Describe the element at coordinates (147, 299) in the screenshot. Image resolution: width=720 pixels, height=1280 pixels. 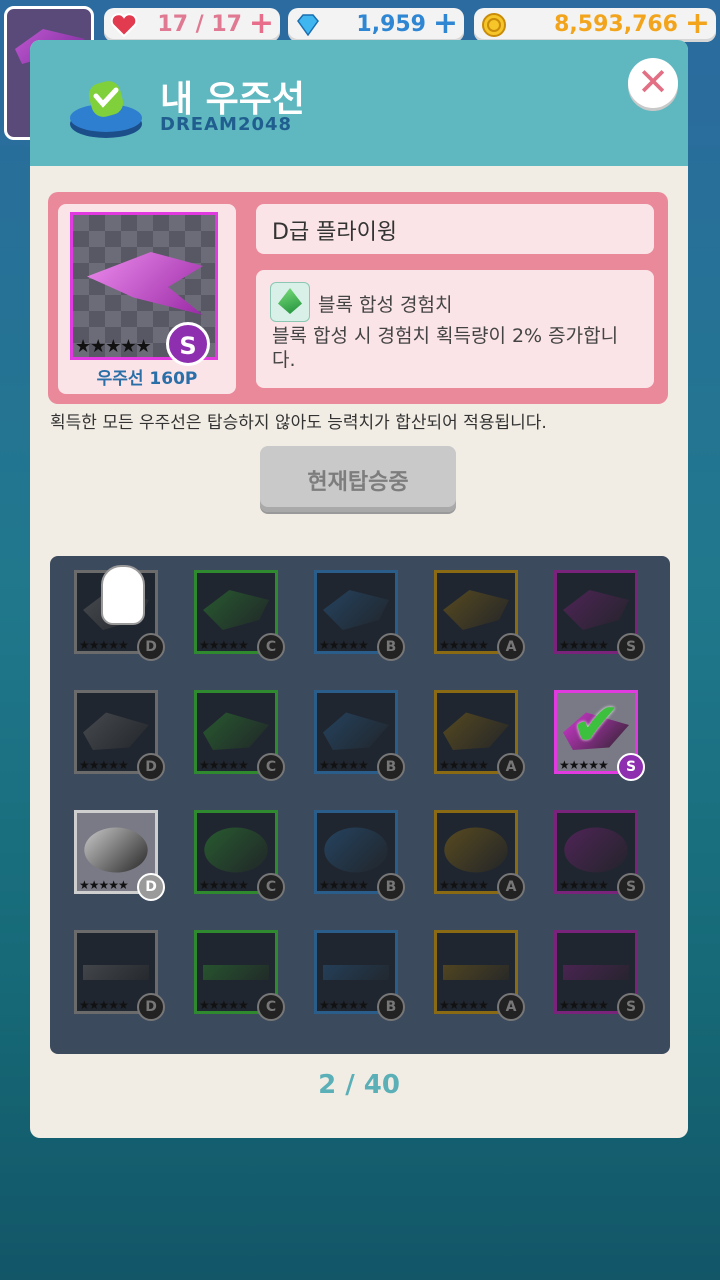
I see `selected-ship-card: ★★★★★ S 우주선 160P` at that location.